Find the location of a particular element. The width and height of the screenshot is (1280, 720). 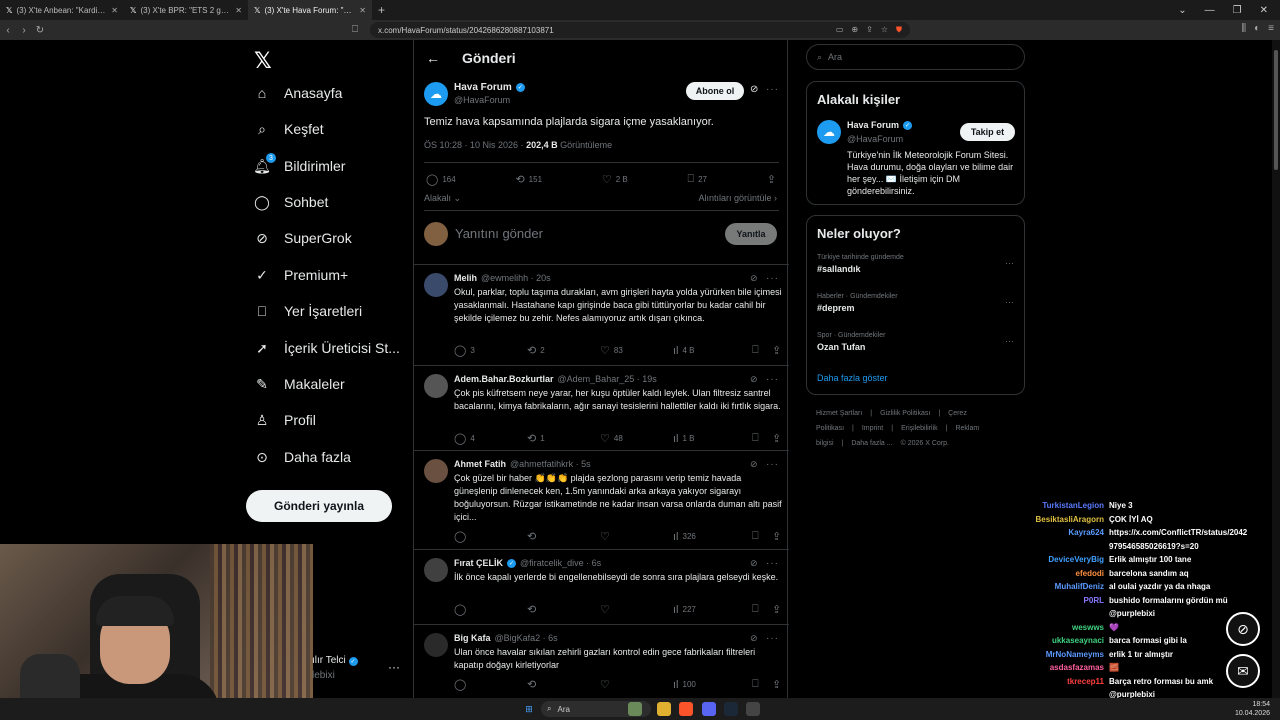

folder-icon is located at coordinates (664, 709).